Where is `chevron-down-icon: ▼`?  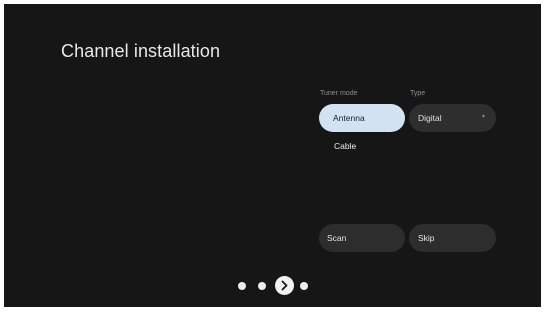 chevron-down-icon: ▼ is located at coordinates (483, 117).